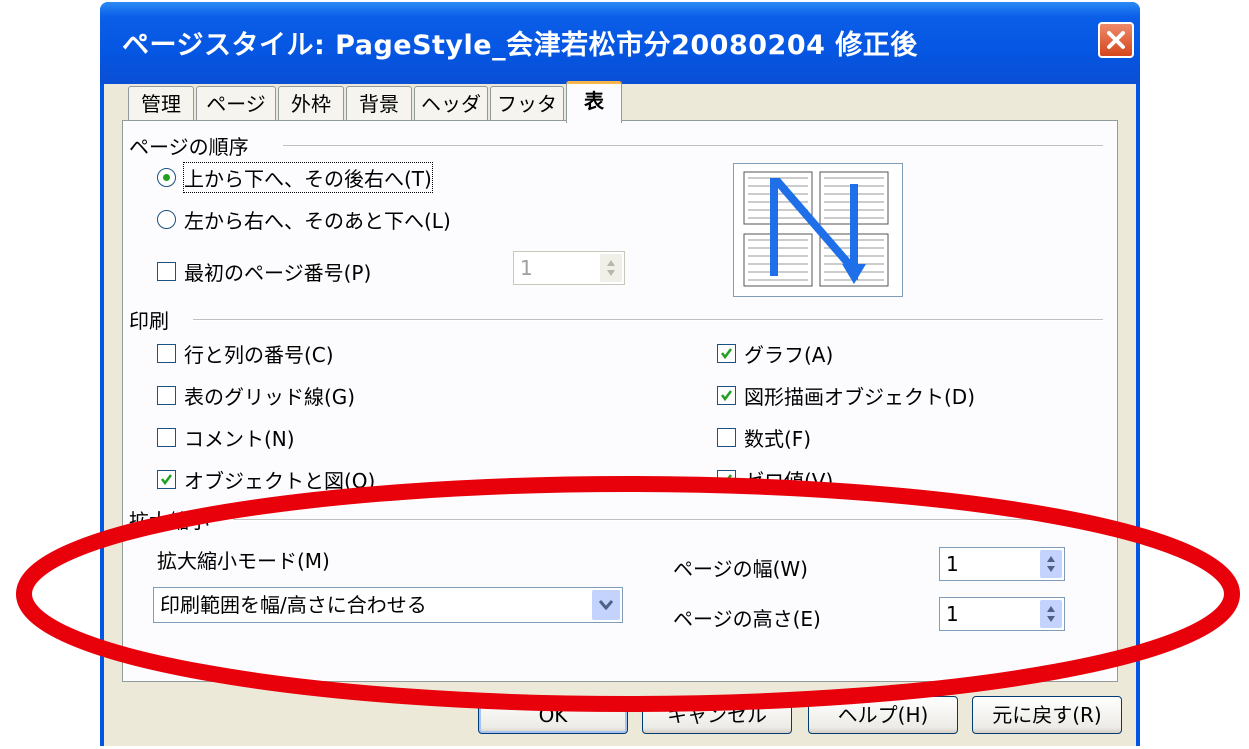 The width and height of the screenshot is (1249, 749). Describe the element at coordinates (243, 561) in the screenshot. I see `scale-mode-label: 拡大縮小モード(M)` at that location.